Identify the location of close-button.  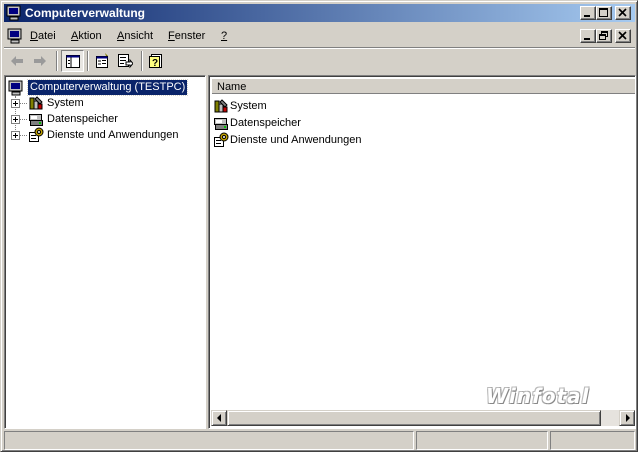
(623, 13).